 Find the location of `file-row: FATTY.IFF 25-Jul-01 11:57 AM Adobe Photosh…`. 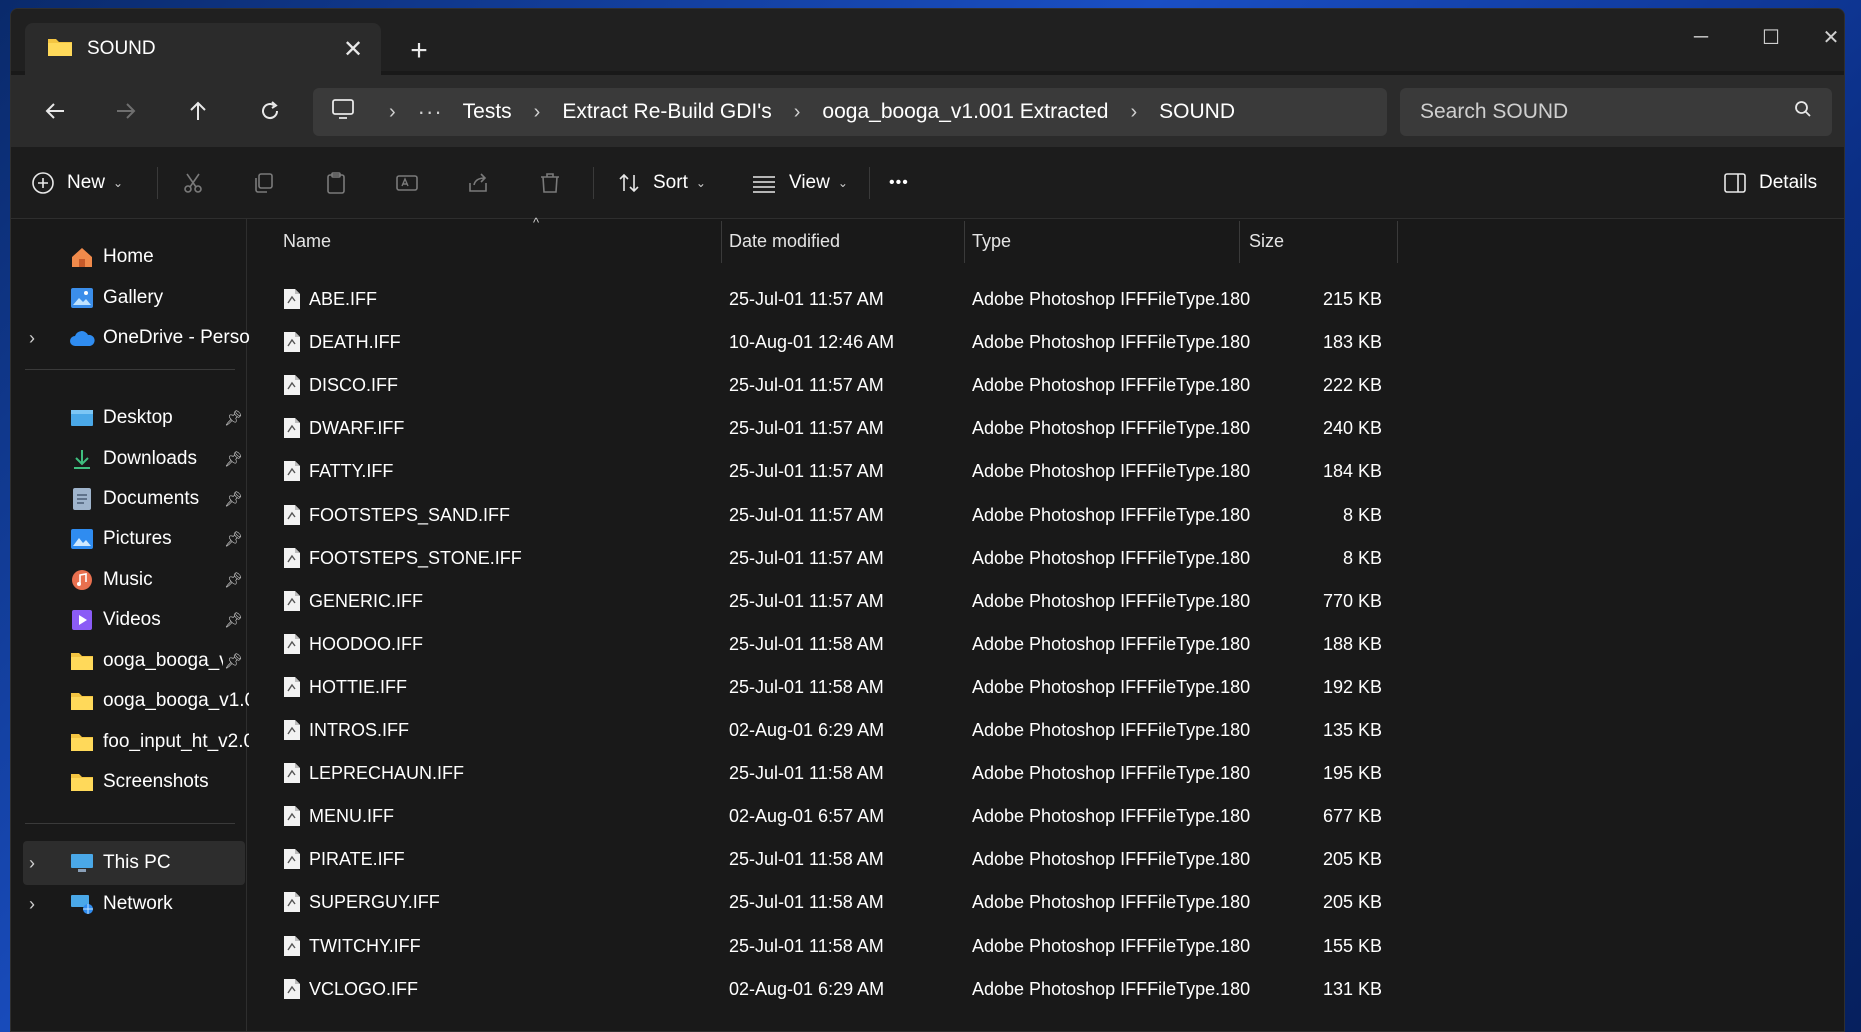

file-row: FATTY.IFF 25-Jul-01 11:57 AM Adobe Photosh… is located at coordinates (829, 471).